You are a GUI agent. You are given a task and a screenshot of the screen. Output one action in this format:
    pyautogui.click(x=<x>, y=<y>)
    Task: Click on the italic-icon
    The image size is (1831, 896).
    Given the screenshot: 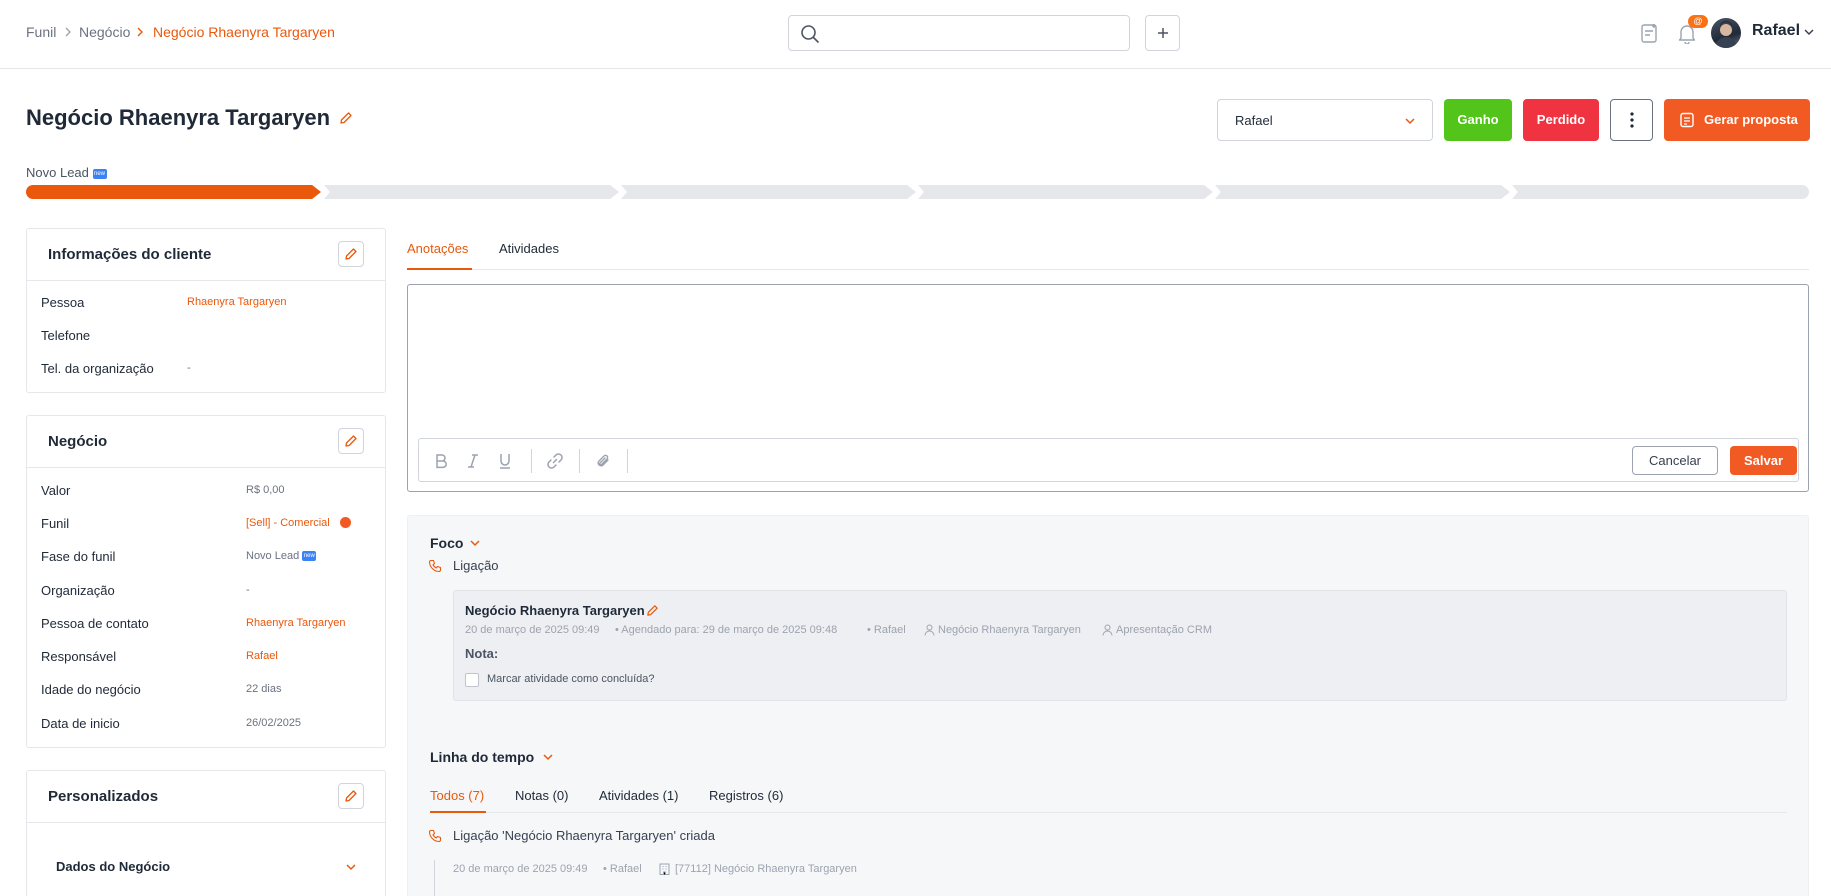 What is the action you would take?
    pyautogui.click(x=473, y=461)
    